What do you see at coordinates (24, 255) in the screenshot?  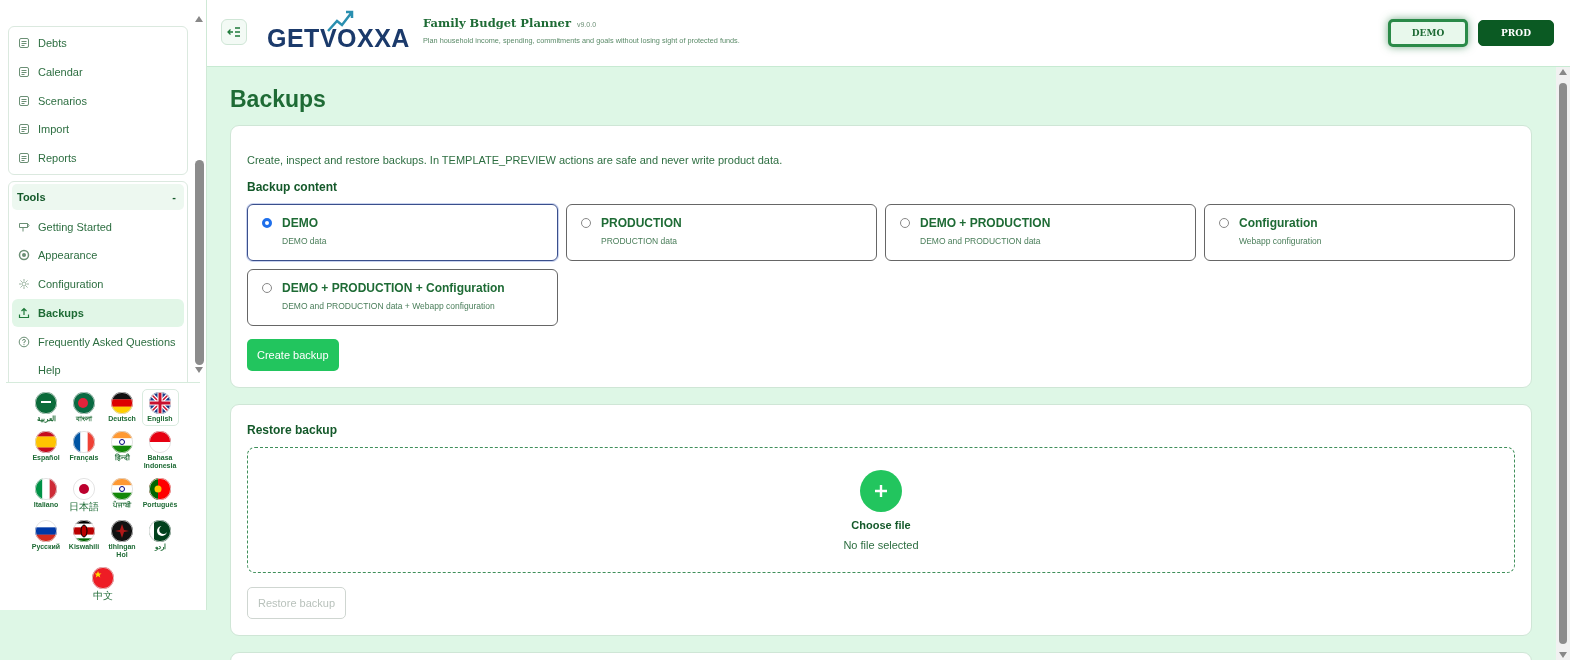 I see `palette-icon` at bounding box center [24, 255].